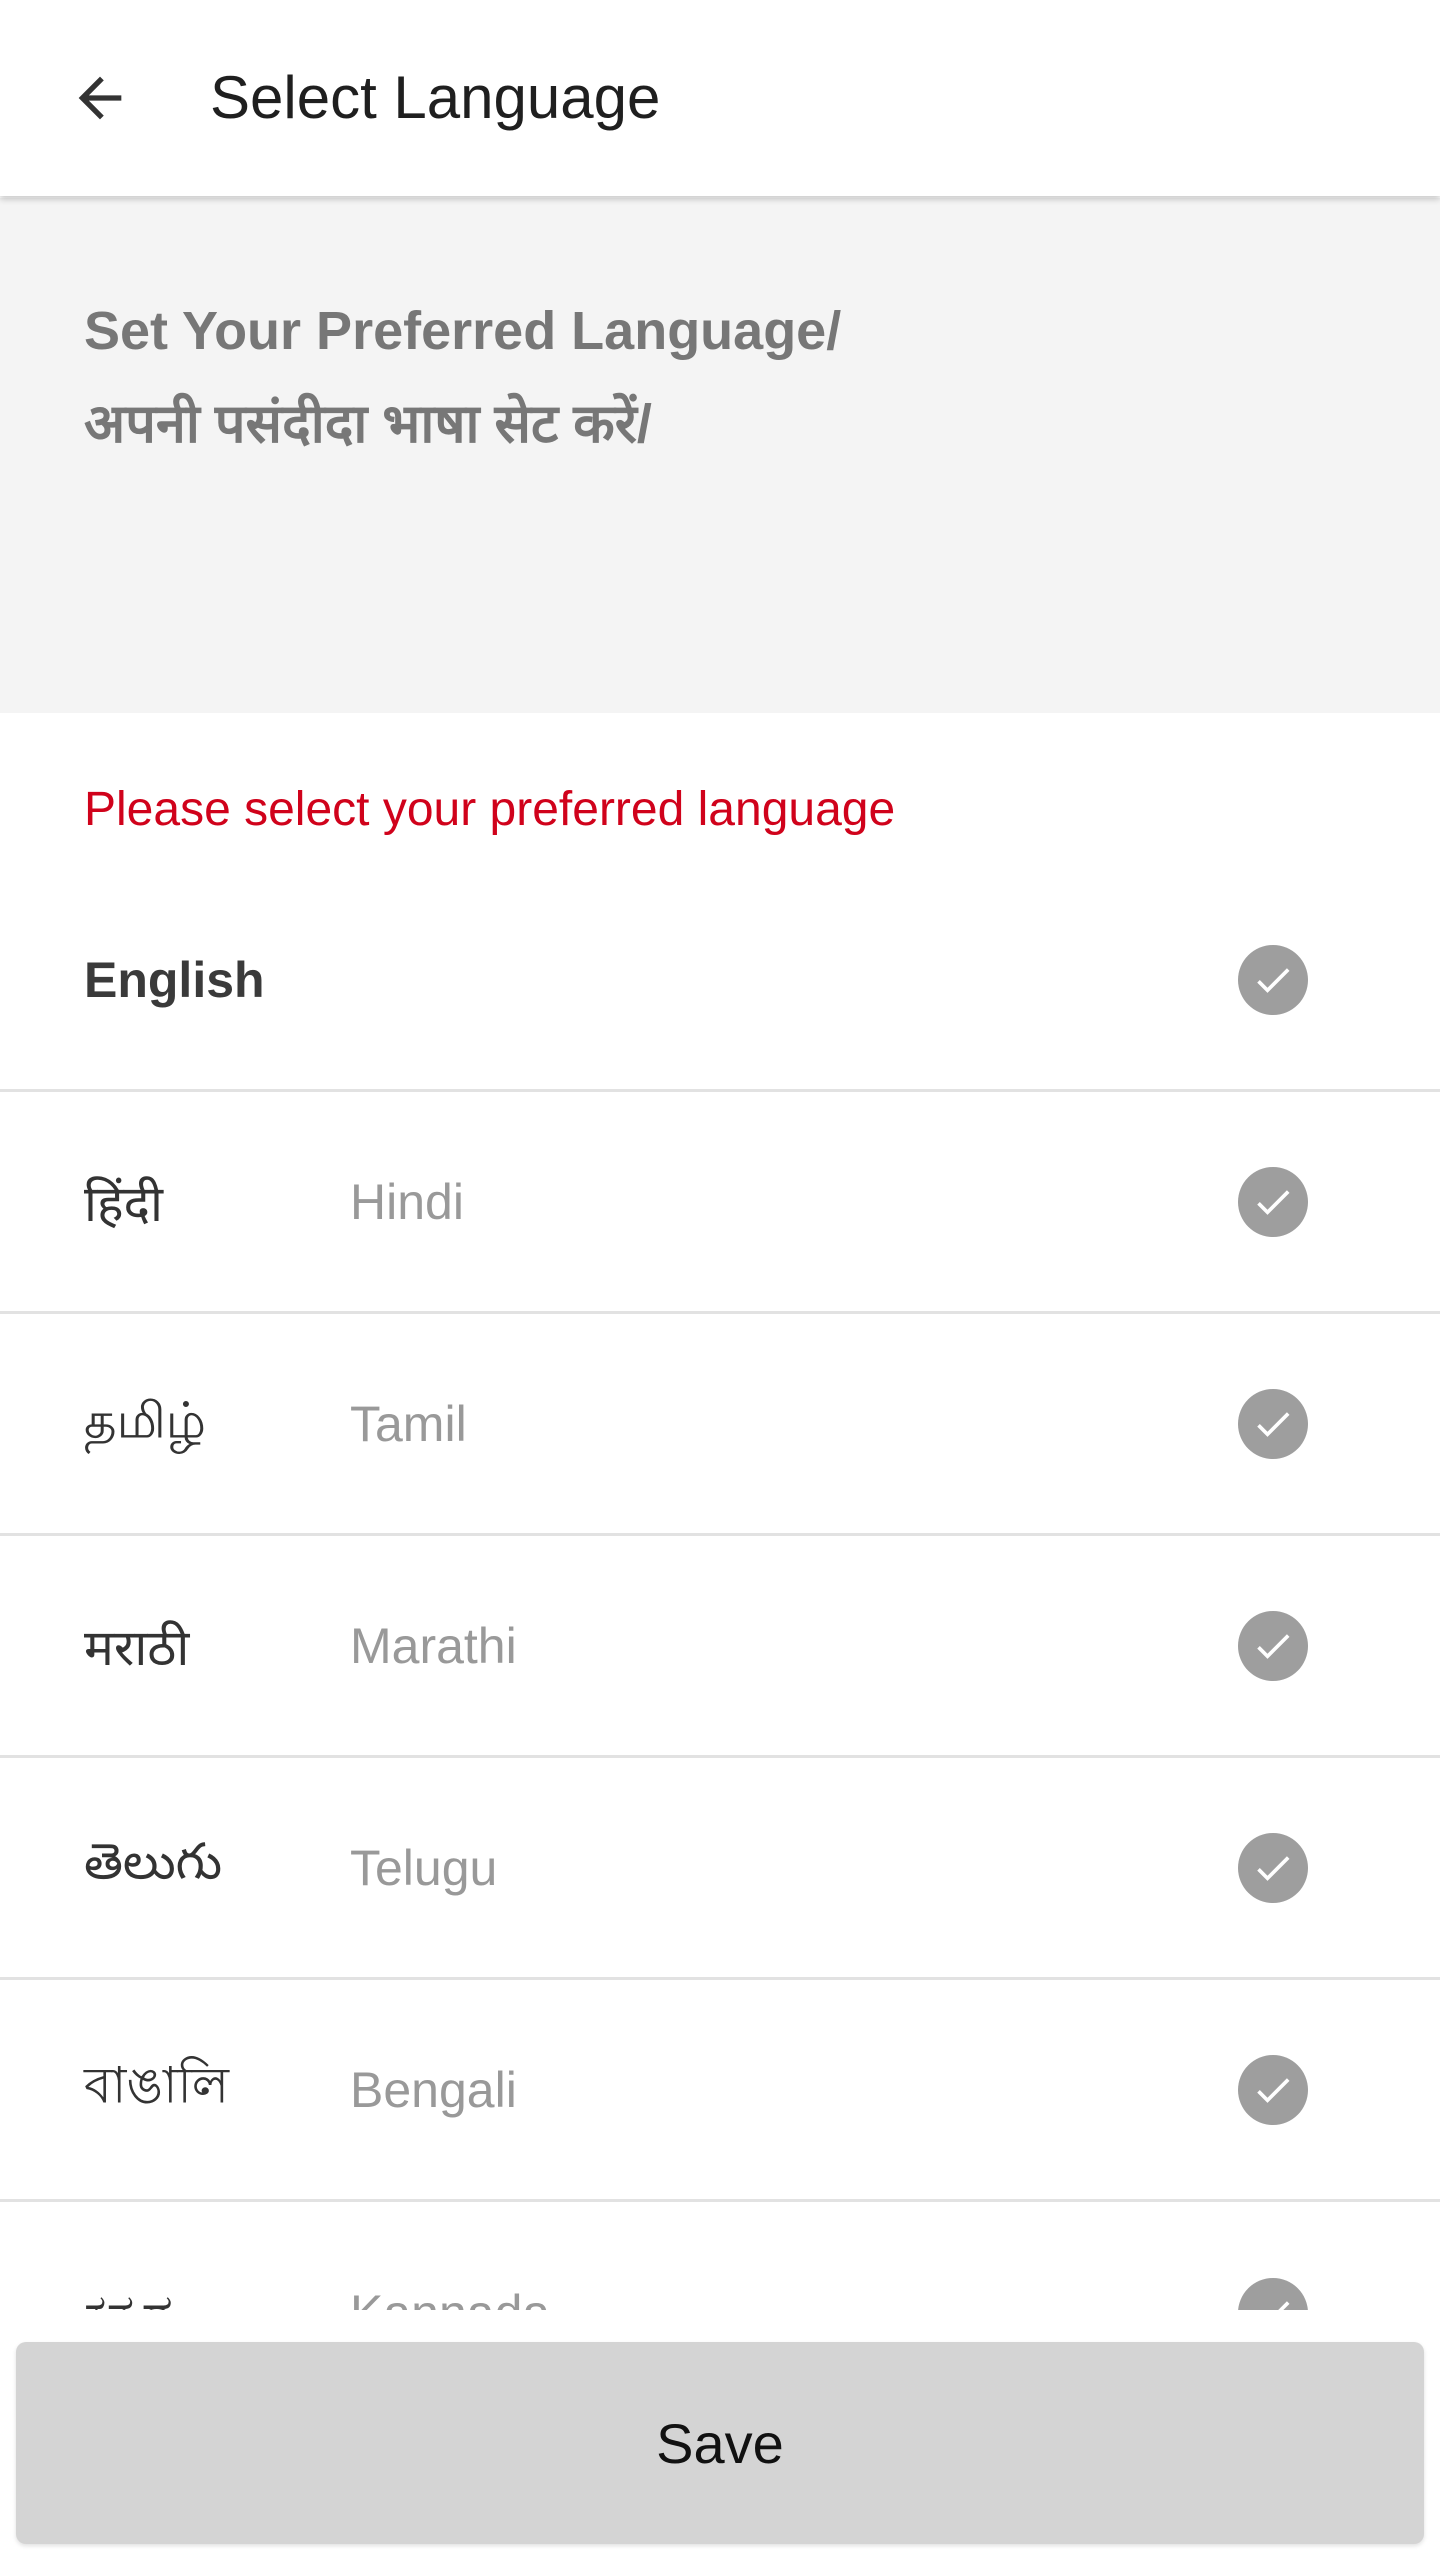 This screenshot has width=1440, height=2560. I want to click on app-bar: Select Language, so click(720, 98).